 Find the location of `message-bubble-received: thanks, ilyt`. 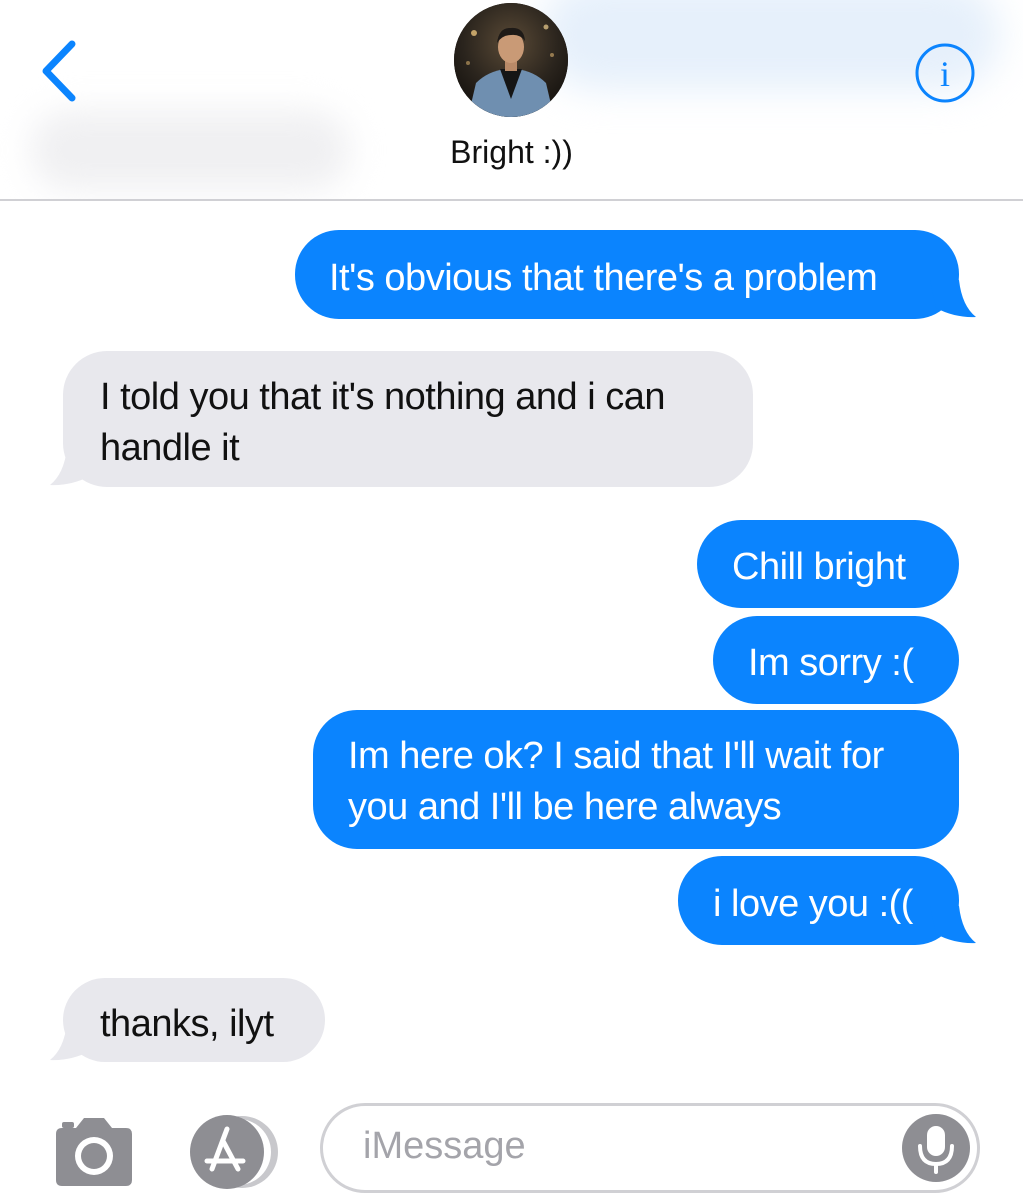

message-bubble-received: thanks, ilyt is located at coordinates (194, 1020).